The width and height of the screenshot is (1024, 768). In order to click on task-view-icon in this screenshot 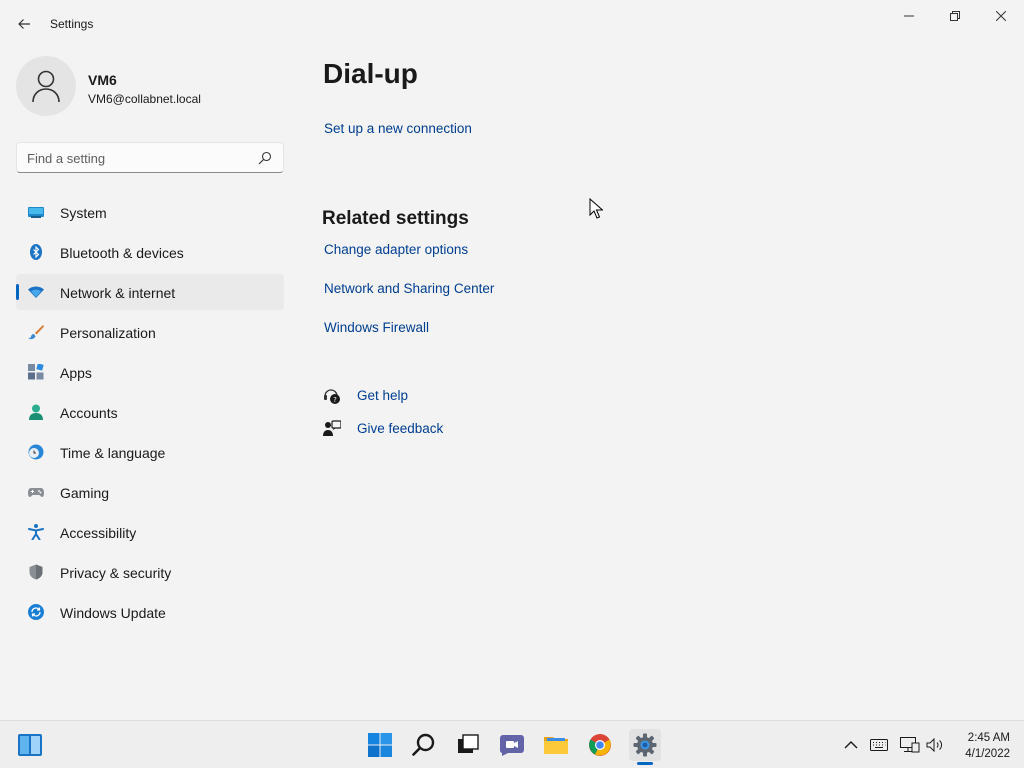, I will do `click(468, 743)`.